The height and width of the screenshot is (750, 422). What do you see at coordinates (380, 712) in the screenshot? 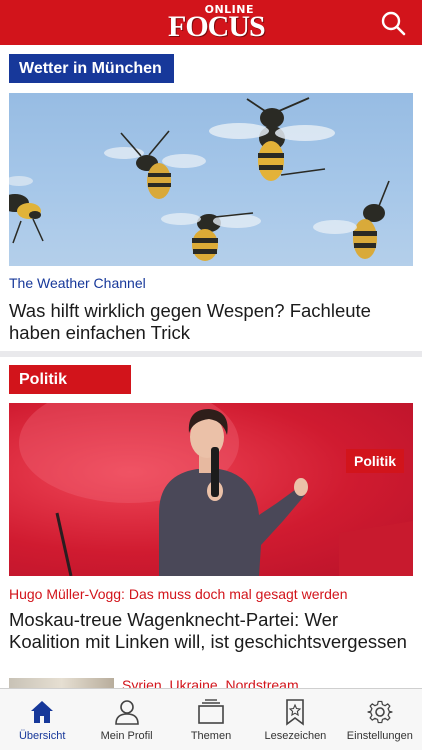
I see `gear-icon` at bounding box center [380, 712].